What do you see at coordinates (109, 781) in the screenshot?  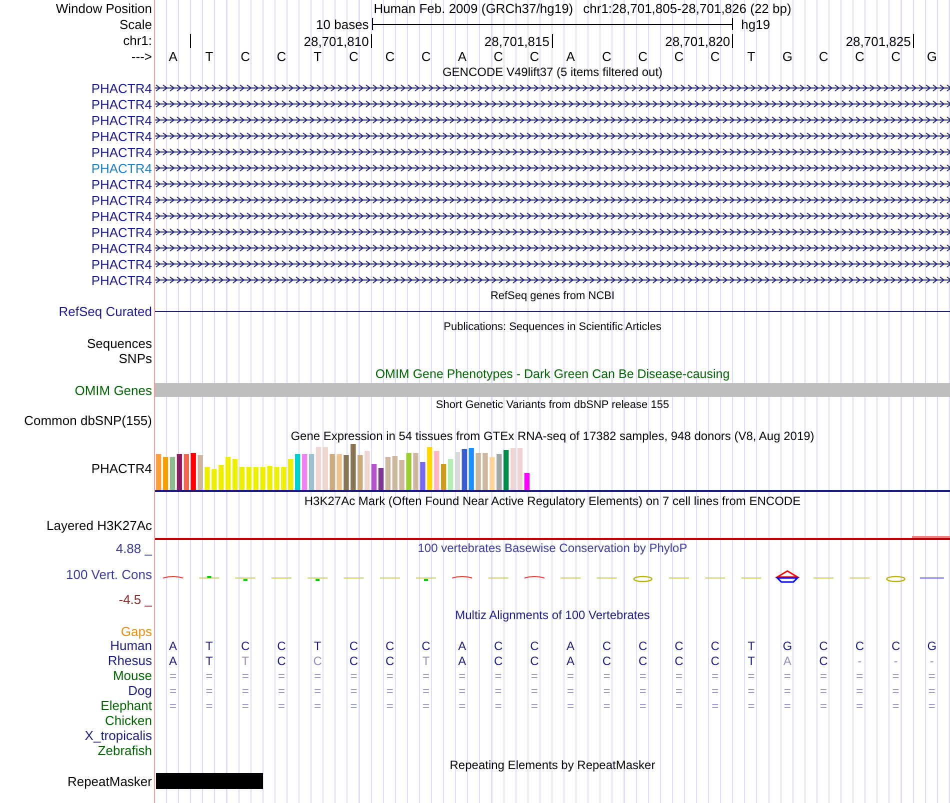 I see `track-label: RepeatMasker` at bounding box center [109, 781].